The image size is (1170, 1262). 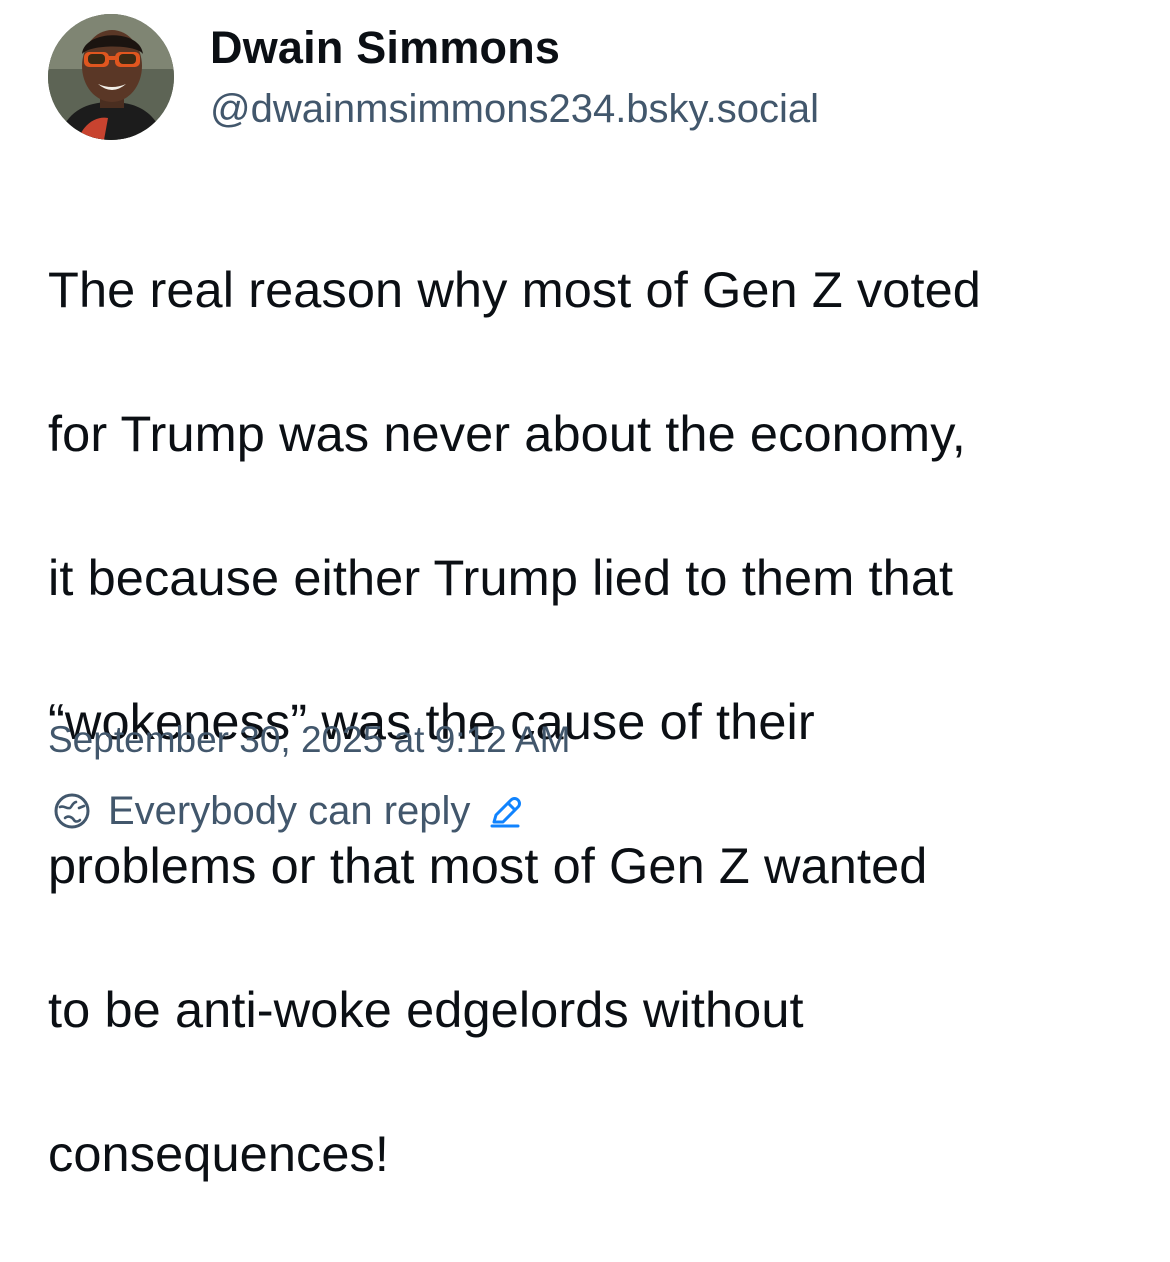 What do you see at coordinates (309, 739) in the screenshot?
I see `post-timestamp: September 30, 2025 at 9:12 AM` at bounding box center [309, 739].